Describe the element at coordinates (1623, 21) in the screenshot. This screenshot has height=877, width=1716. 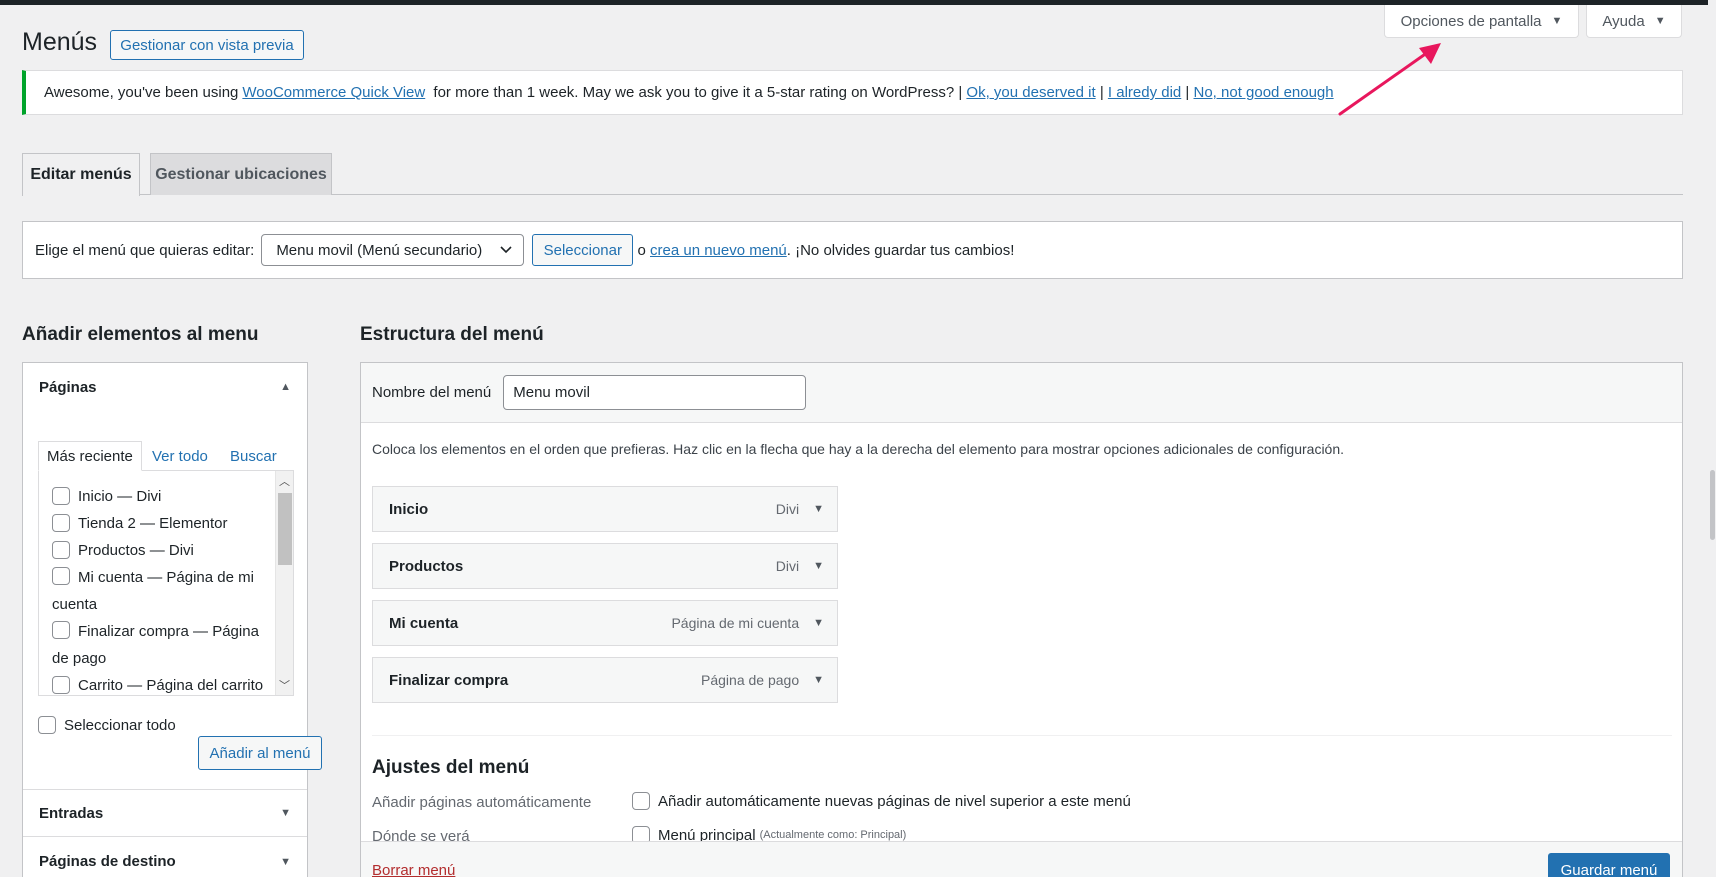
I see `help-label: Ayuda` at that location.